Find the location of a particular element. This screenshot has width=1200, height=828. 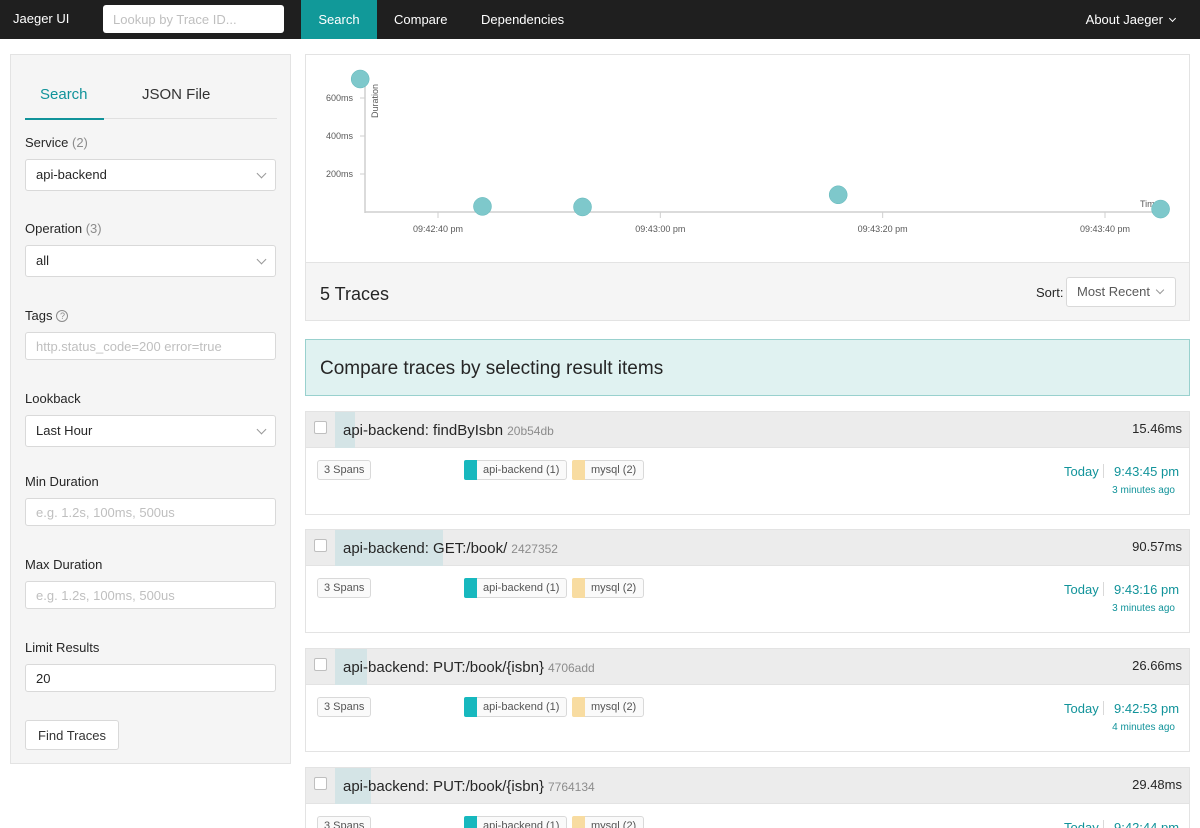

trace-title: api-backend: GET:/book/2427352 is located at coordinates (450, 548).